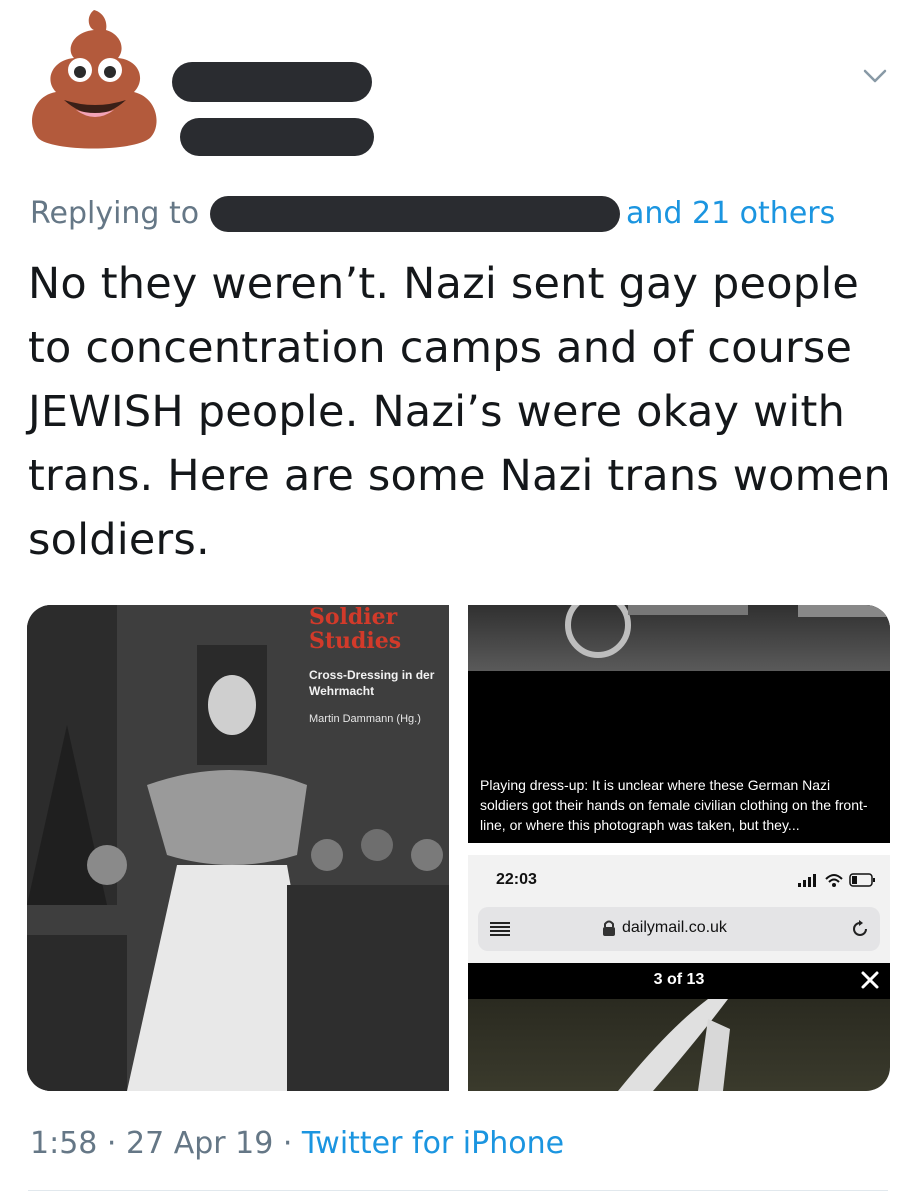 The width and height of the screenshot is (916, 1200). What do you see at coordinates (679, 1045) in the screenshot?
I see `gallery-image` at bounding box center [679, 1045].